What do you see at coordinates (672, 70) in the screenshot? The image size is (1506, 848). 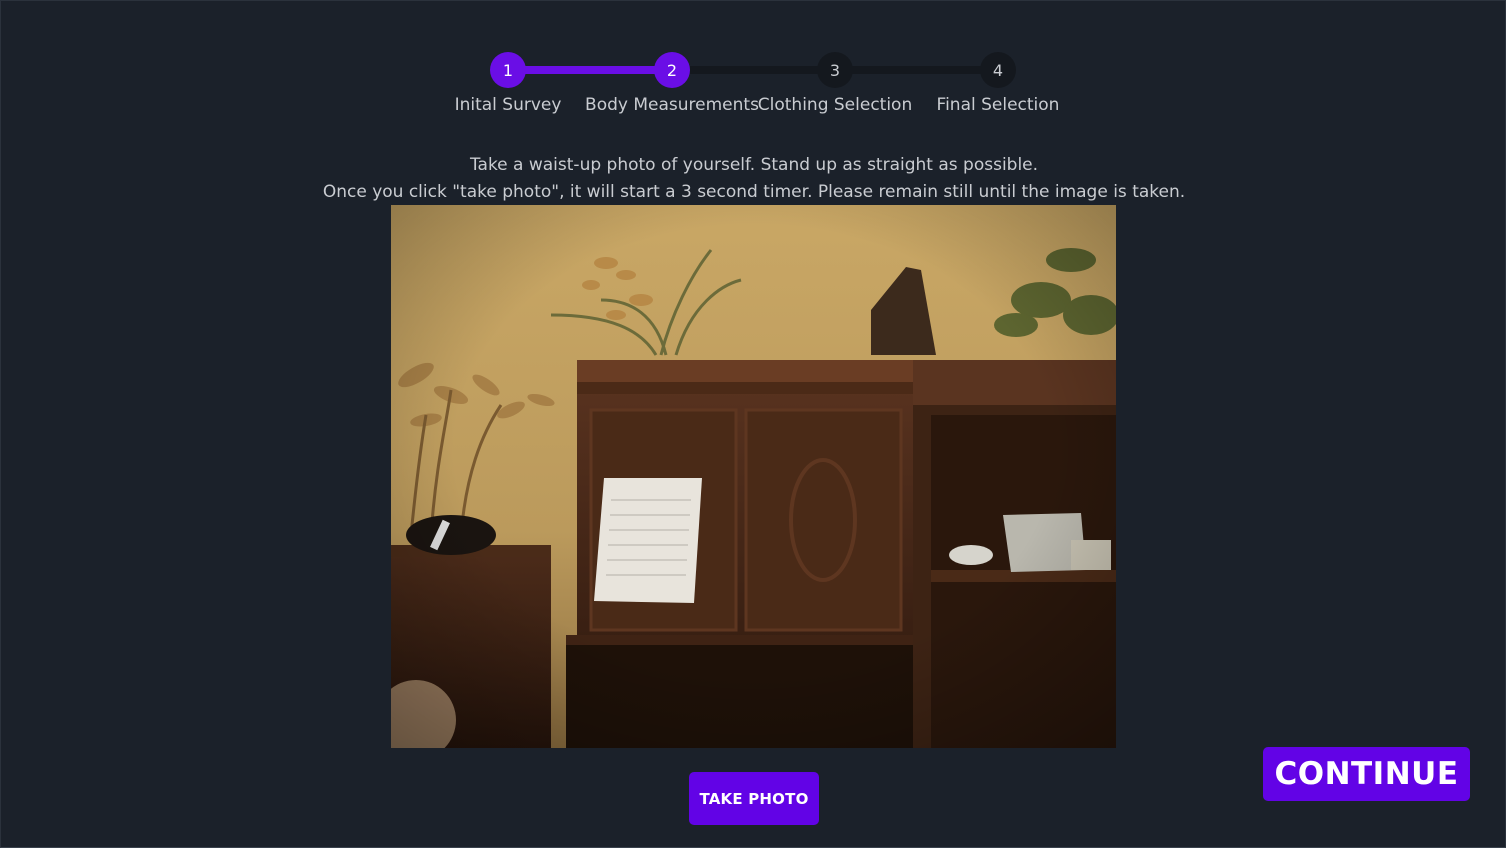 I see `step-2-indicator: 2` at bounding box center [672, 70].